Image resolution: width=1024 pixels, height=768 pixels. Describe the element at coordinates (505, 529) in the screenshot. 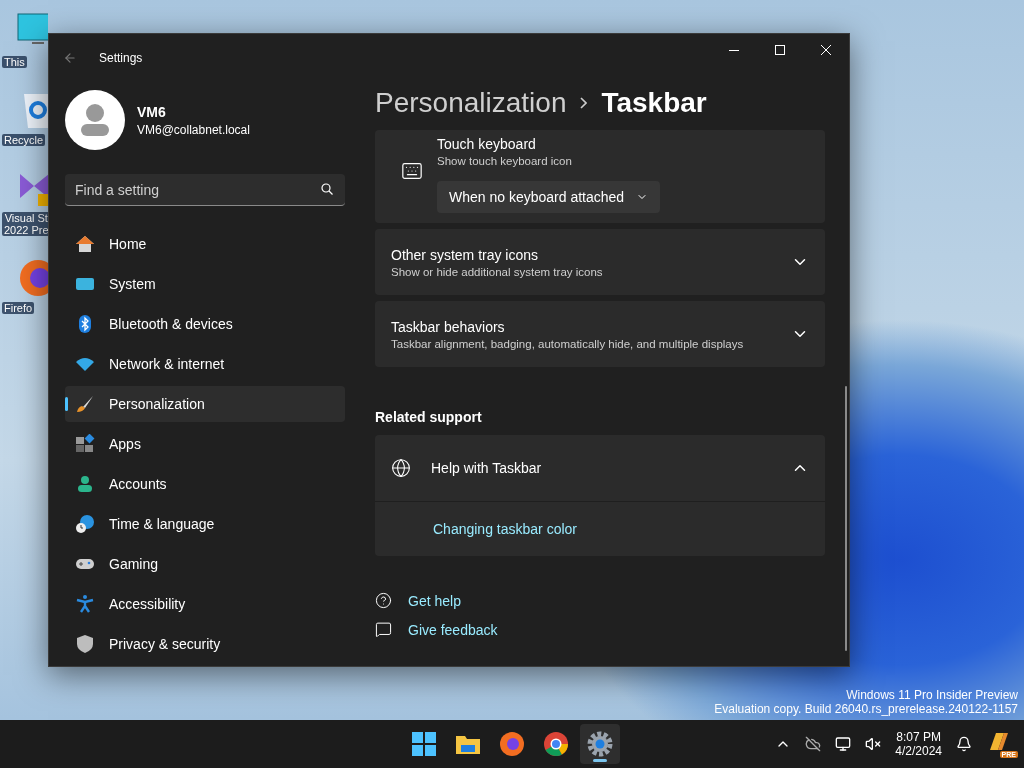

I see `help-link: Changing taskbar color` at that location.